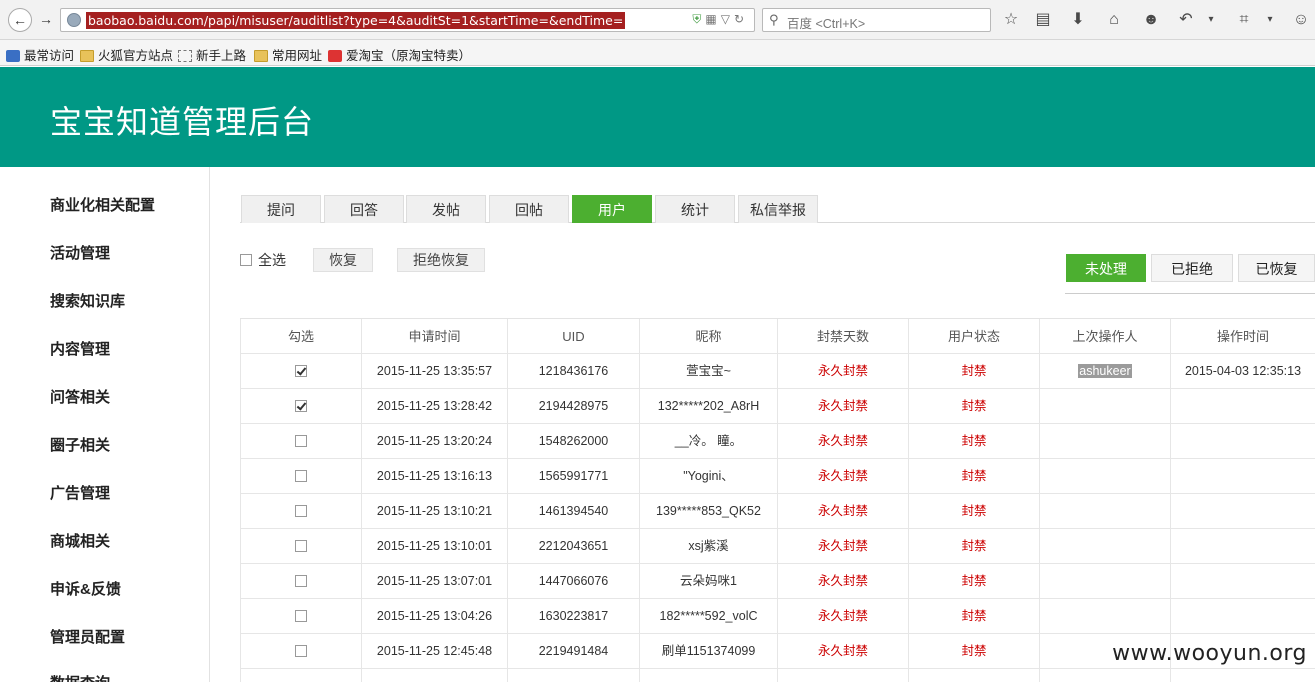 The height and width of the screenshot is (682, 1315). I want to click on page-icon, so click(185, 56).